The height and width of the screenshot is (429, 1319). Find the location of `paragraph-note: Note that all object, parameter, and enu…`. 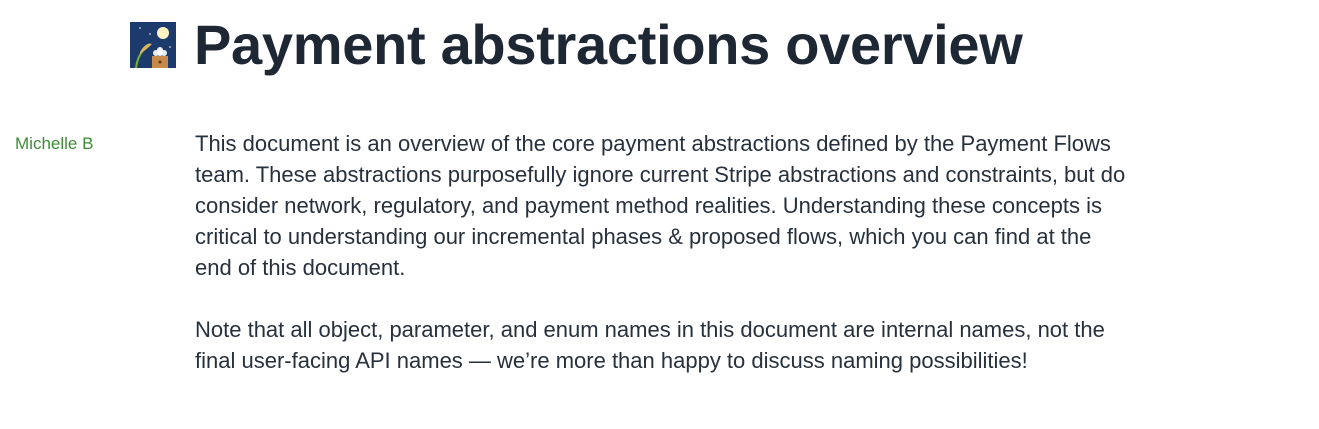

paragraph-note: Note that all object, parameter, and enu… is located at coordinates (660, 345).